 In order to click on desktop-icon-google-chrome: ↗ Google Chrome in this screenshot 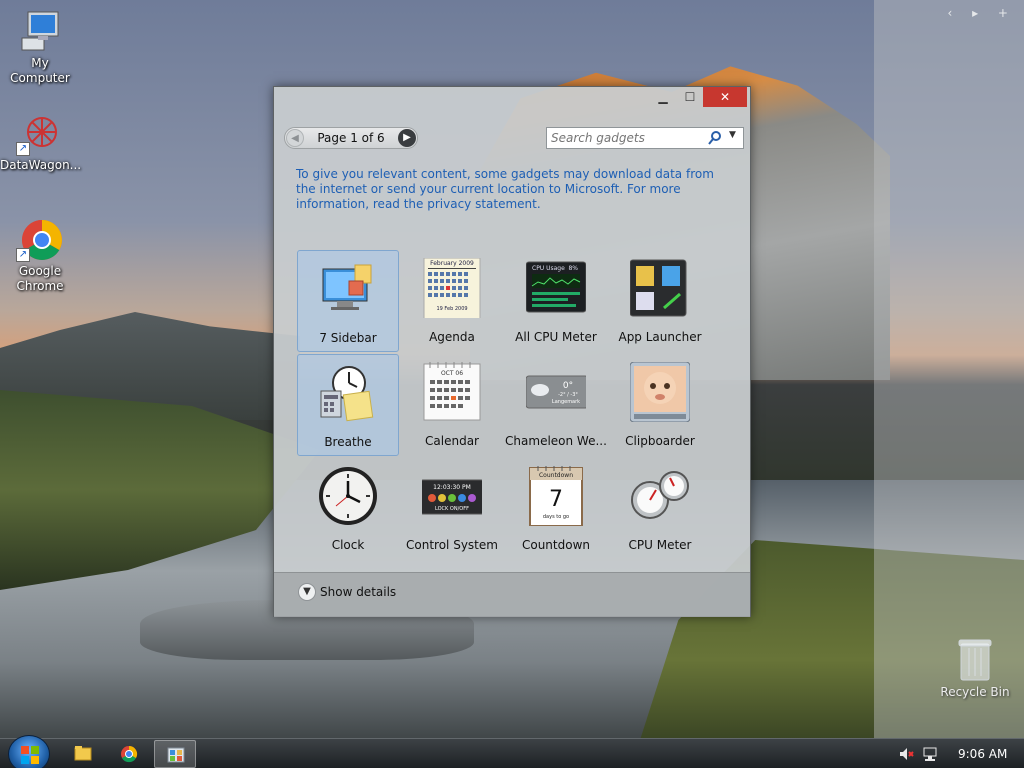, I will do `click(40, 256)`.